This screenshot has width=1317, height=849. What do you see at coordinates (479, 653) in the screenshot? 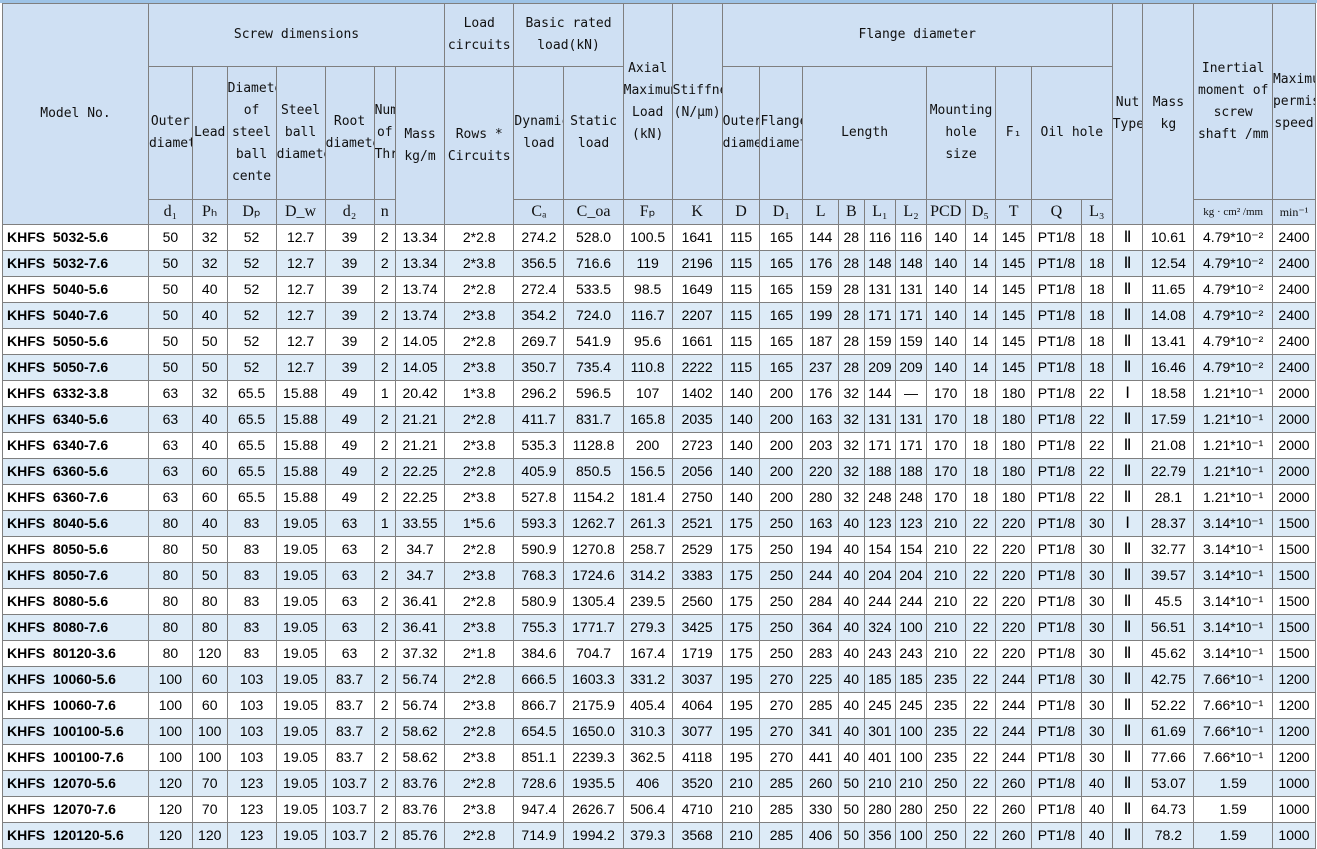
I see `cell-rows-circuits: 2*1.8` at bounding box center [479, 653].